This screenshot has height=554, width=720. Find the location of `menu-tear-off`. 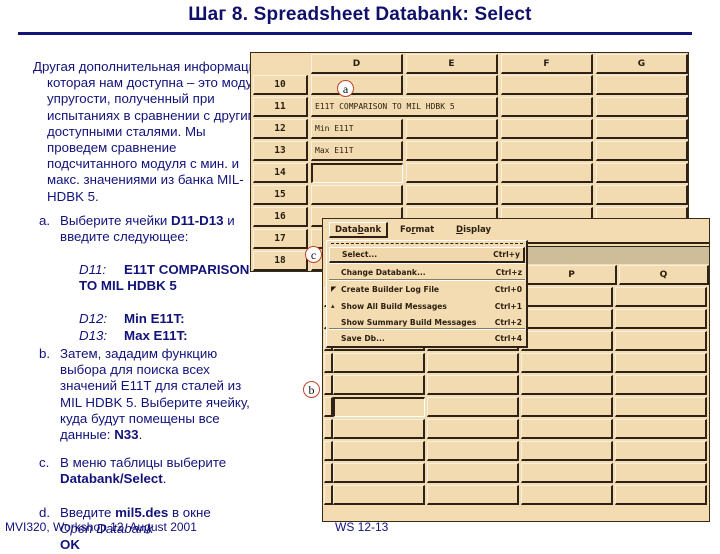

menu-tear-off is located at coordinates (427, 243).